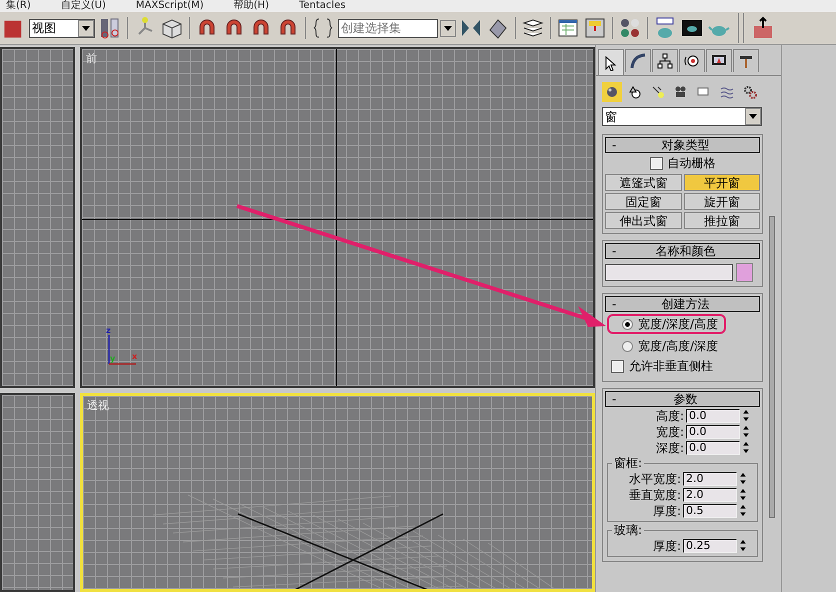 This screenshot has height=592, width=836. Describe the element at coordinates (323, 28) in the screenshot. I see `brackets-icon` at that location.